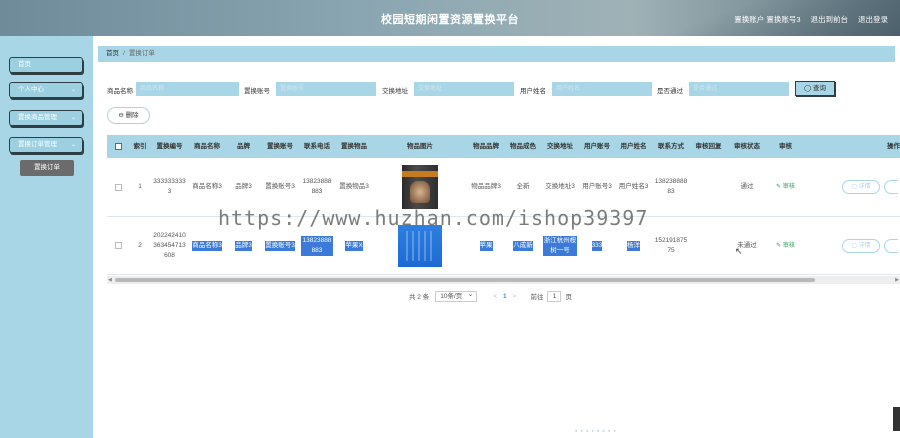 This screenshot has width=900, height=438. Describe the element at coordinates (505, 296) in the screenshot. I see `current-page-number: 1` at that location.